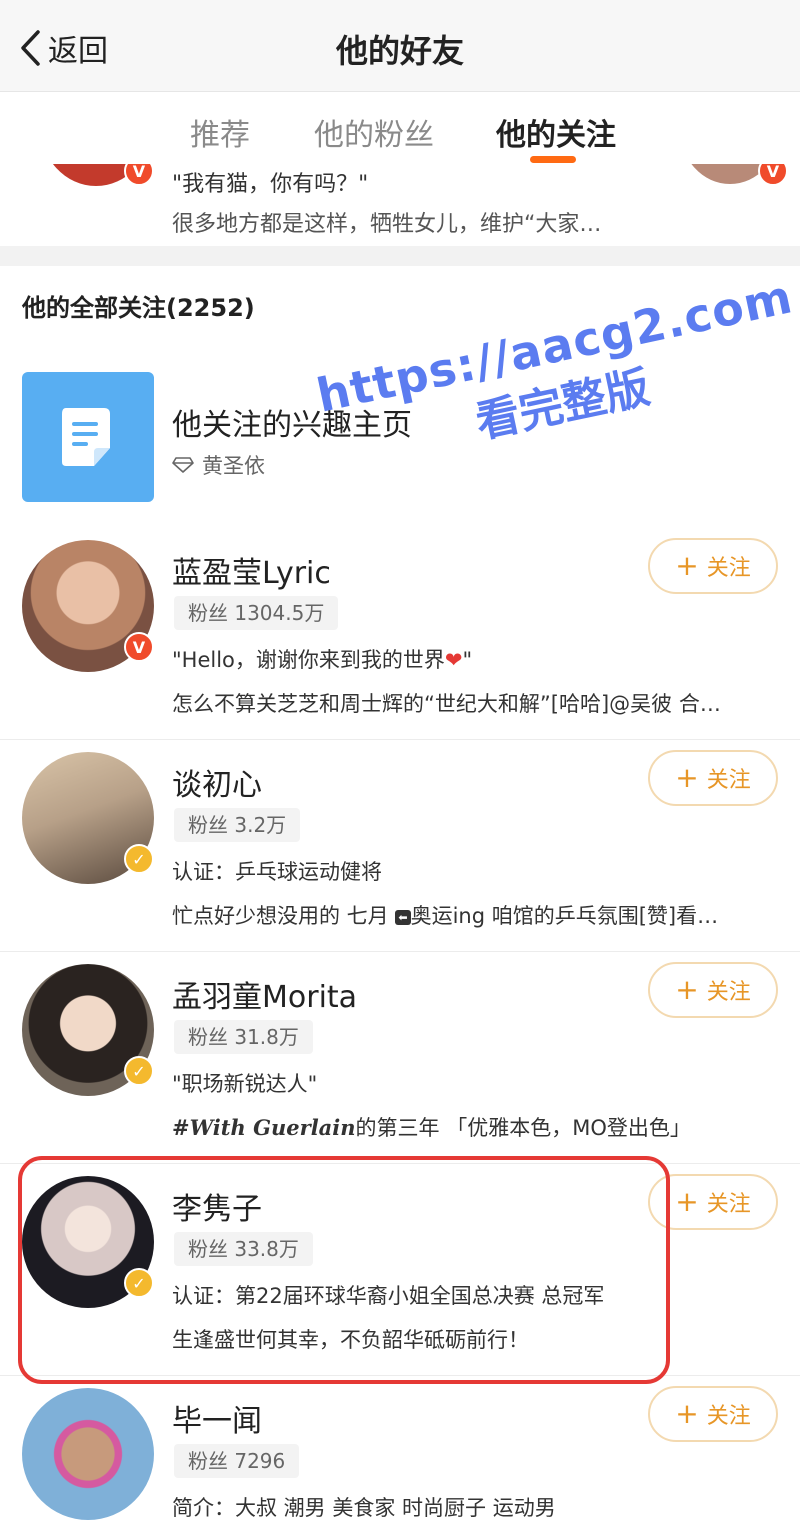 The height and width of the screenshot is (1538, 800). What do you see at coordinates (292, 425) in the screenshot?
I see `interest-page-title: 他关注的兴趣主页` at bounding box center [292, 425].